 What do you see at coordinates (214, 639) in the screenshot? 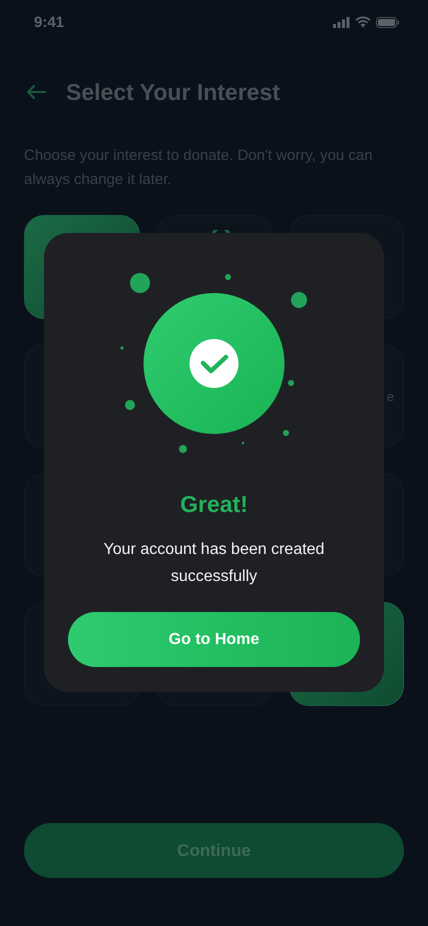
I see `go-home-button: Go to Home` at bounding box center [214, 639].